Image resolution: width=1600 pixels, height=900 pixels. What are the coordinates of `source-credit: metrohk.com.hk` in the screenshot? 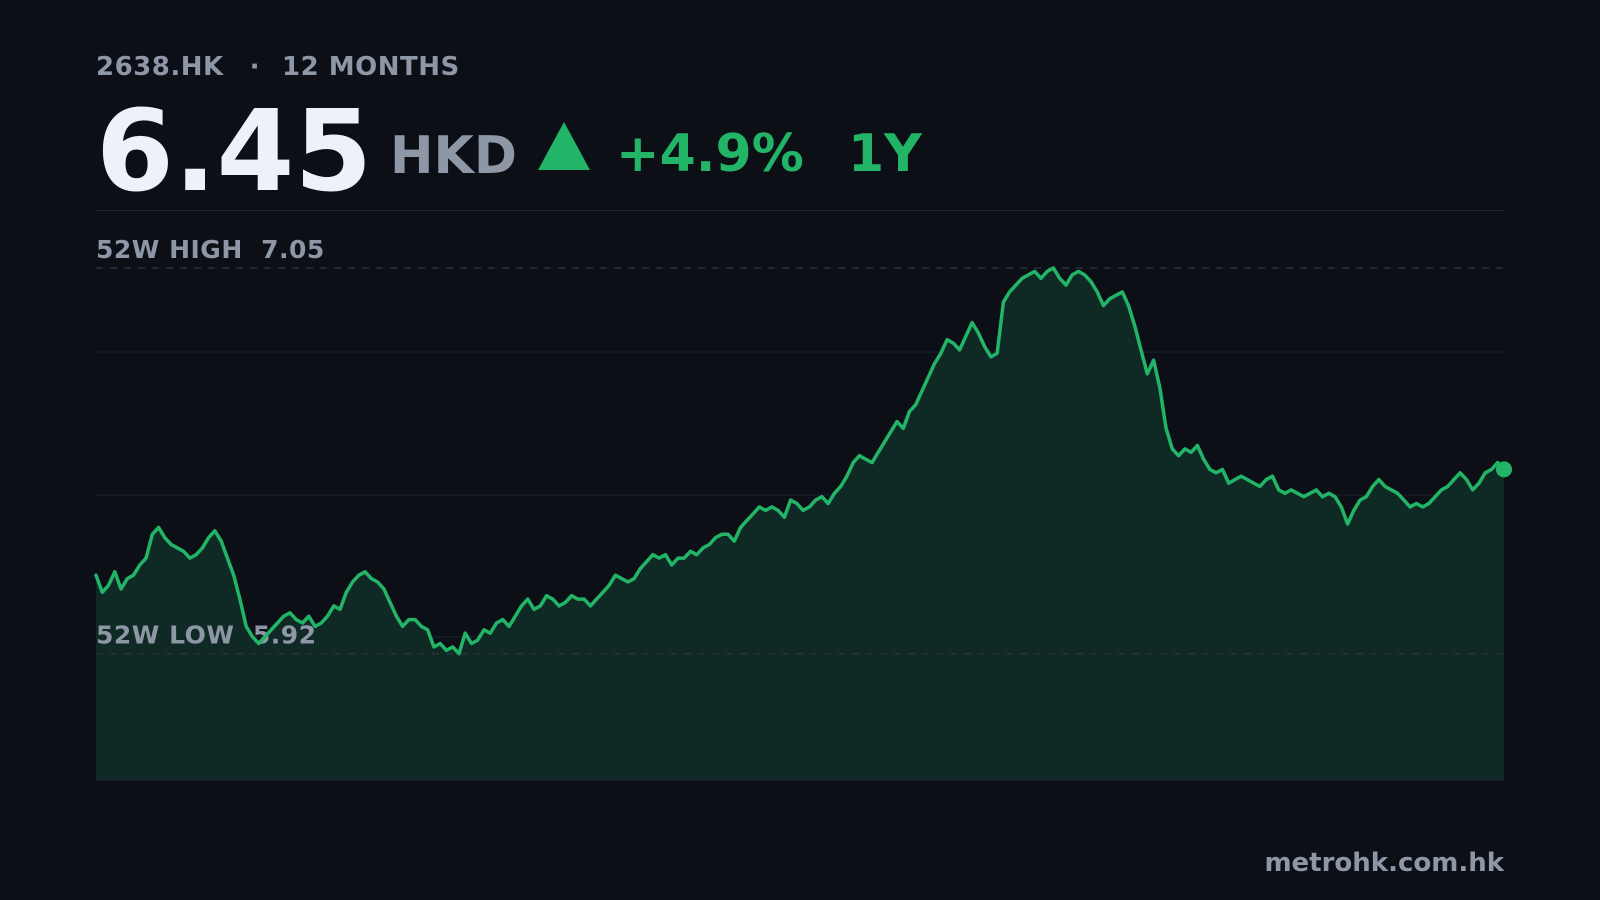 It's located at (1384, 863).